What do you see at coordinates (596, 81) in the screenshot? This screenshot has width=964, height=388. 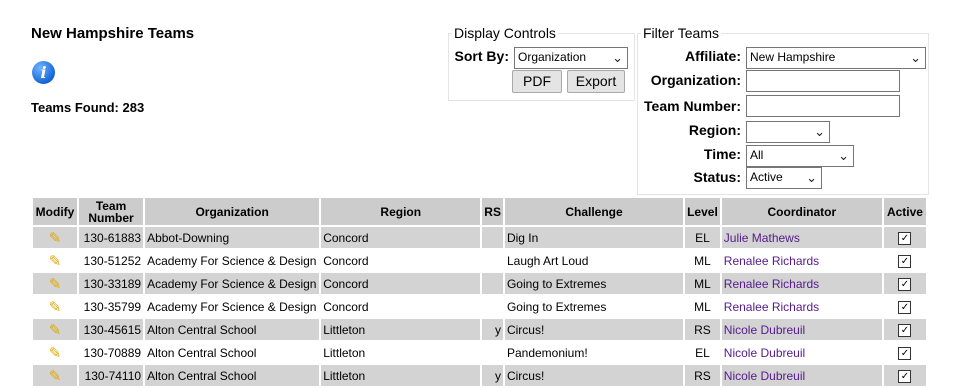 I see `export-button: Export` at bounding box center [596, 81].